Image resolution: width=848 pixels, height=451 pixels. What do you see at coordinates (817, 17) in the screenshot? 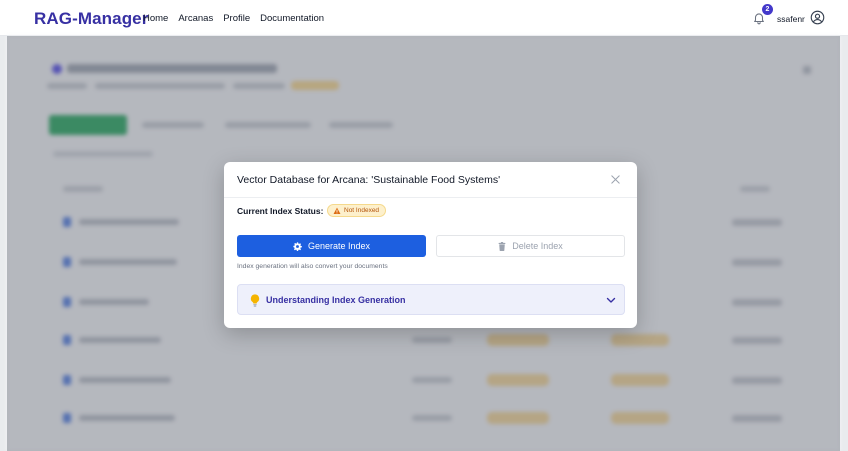
I see `user-circle-icon` at bounding box center [817, 17].